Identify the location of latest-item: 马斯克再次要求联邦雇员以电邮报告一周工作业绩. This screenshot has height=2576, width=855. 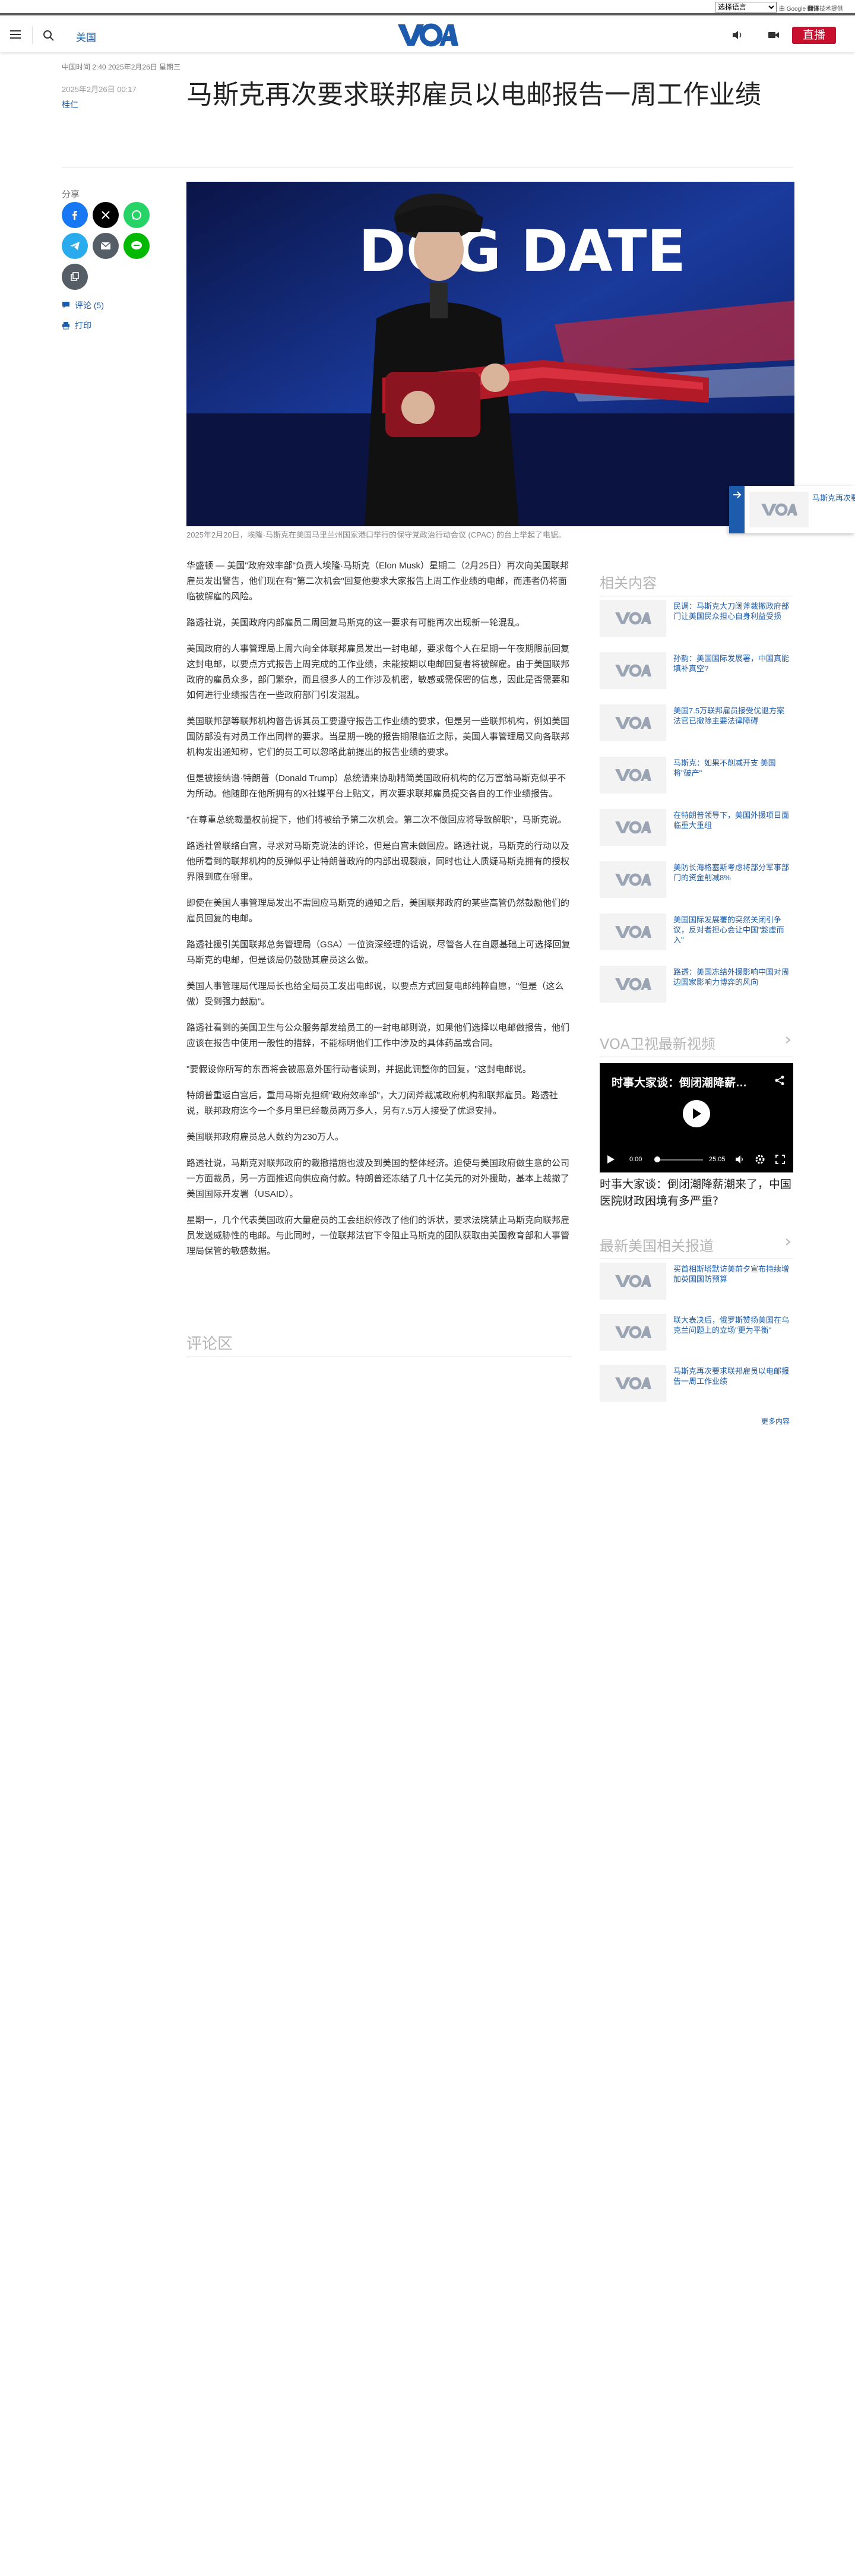
(696, 1385).